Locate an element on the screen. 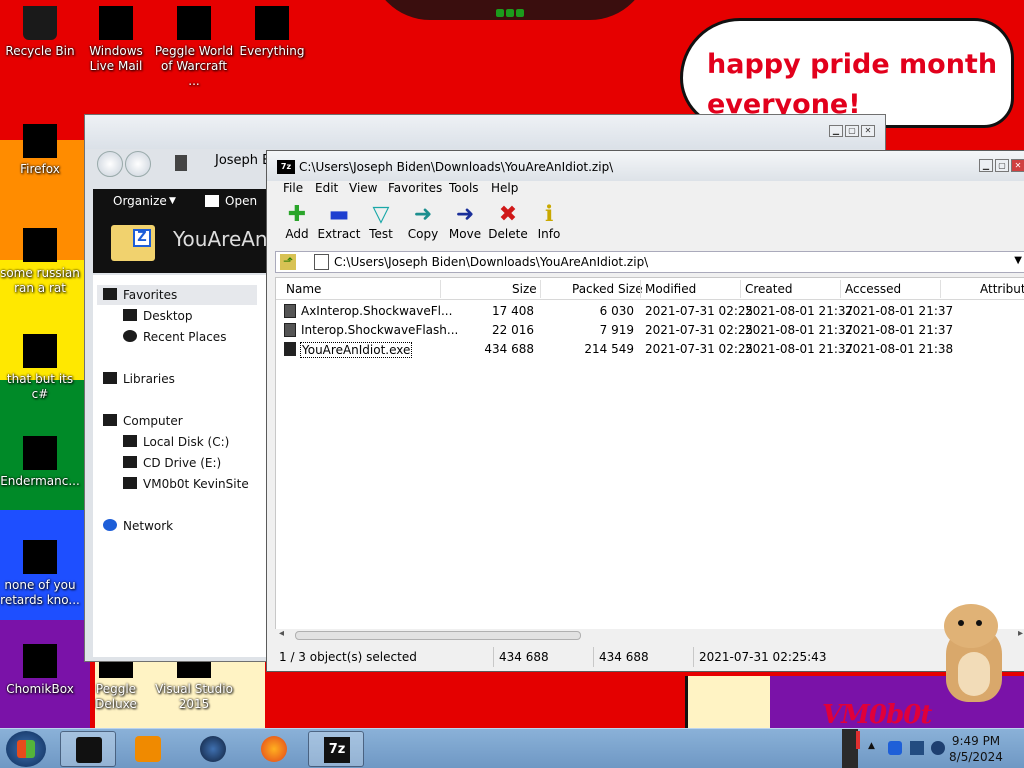 The image size is (1024, 768). network-drive-icon is located at coordinates (130, 483).